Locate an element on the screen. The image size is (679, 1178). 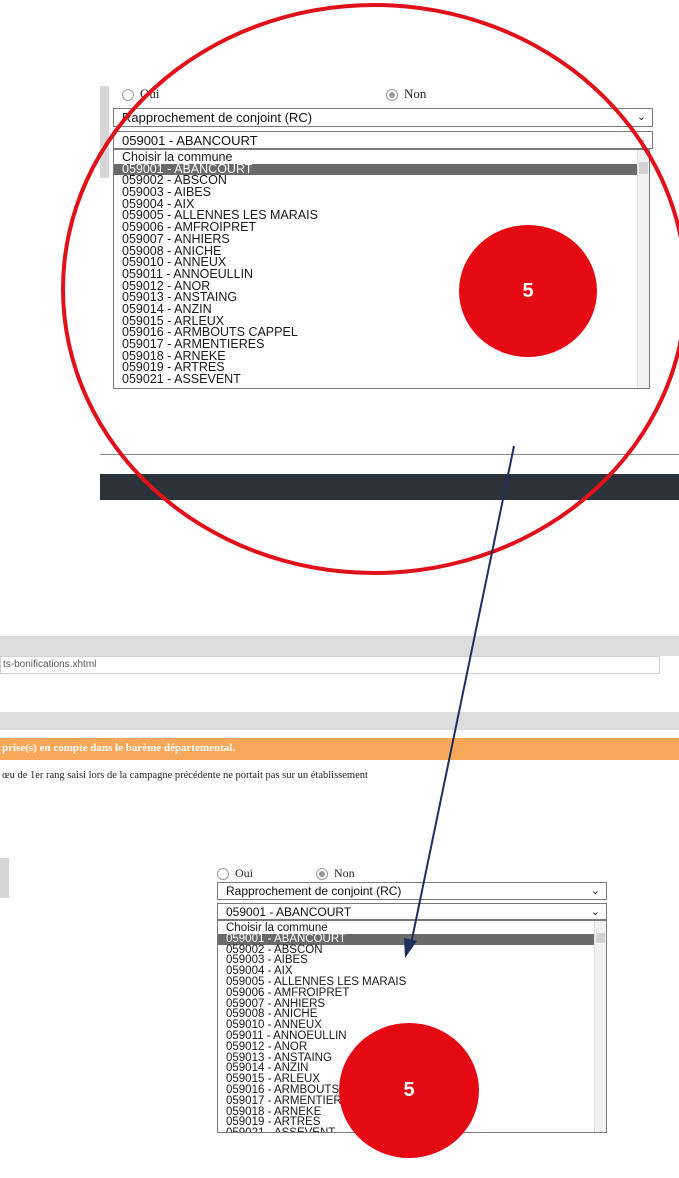
arrow-line is located at coordinates (462, 695).